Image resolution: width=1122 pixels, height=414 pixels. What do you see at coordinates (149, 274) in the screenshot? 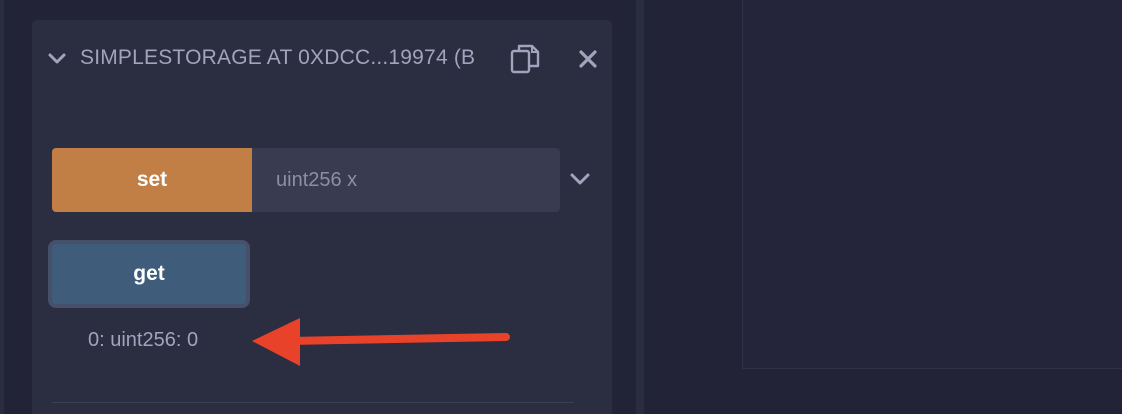
I see `get-button: get` at bounding box center [149, 274].